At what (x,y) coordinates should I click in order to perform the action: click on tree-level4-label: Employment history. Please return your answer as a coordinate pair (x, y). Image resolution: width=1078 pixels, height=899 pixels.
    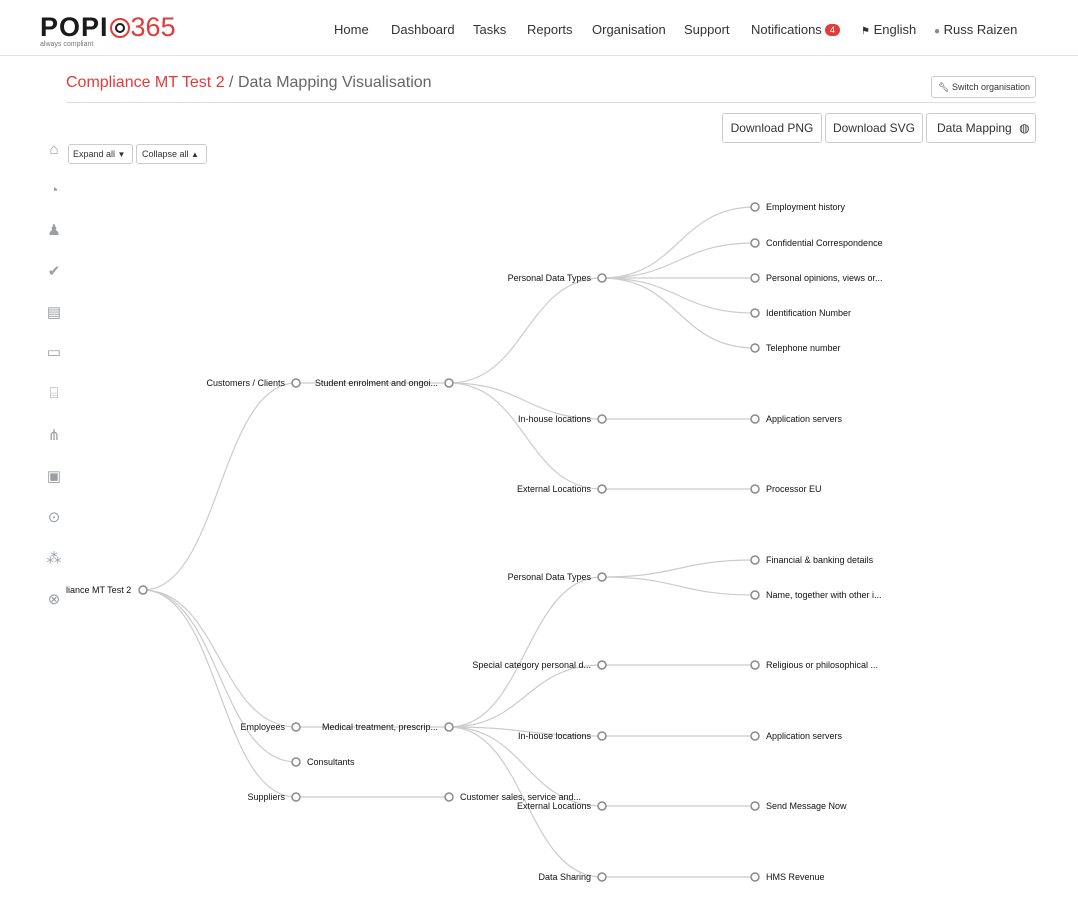
    Looking at the image, I should click on (806, 207).